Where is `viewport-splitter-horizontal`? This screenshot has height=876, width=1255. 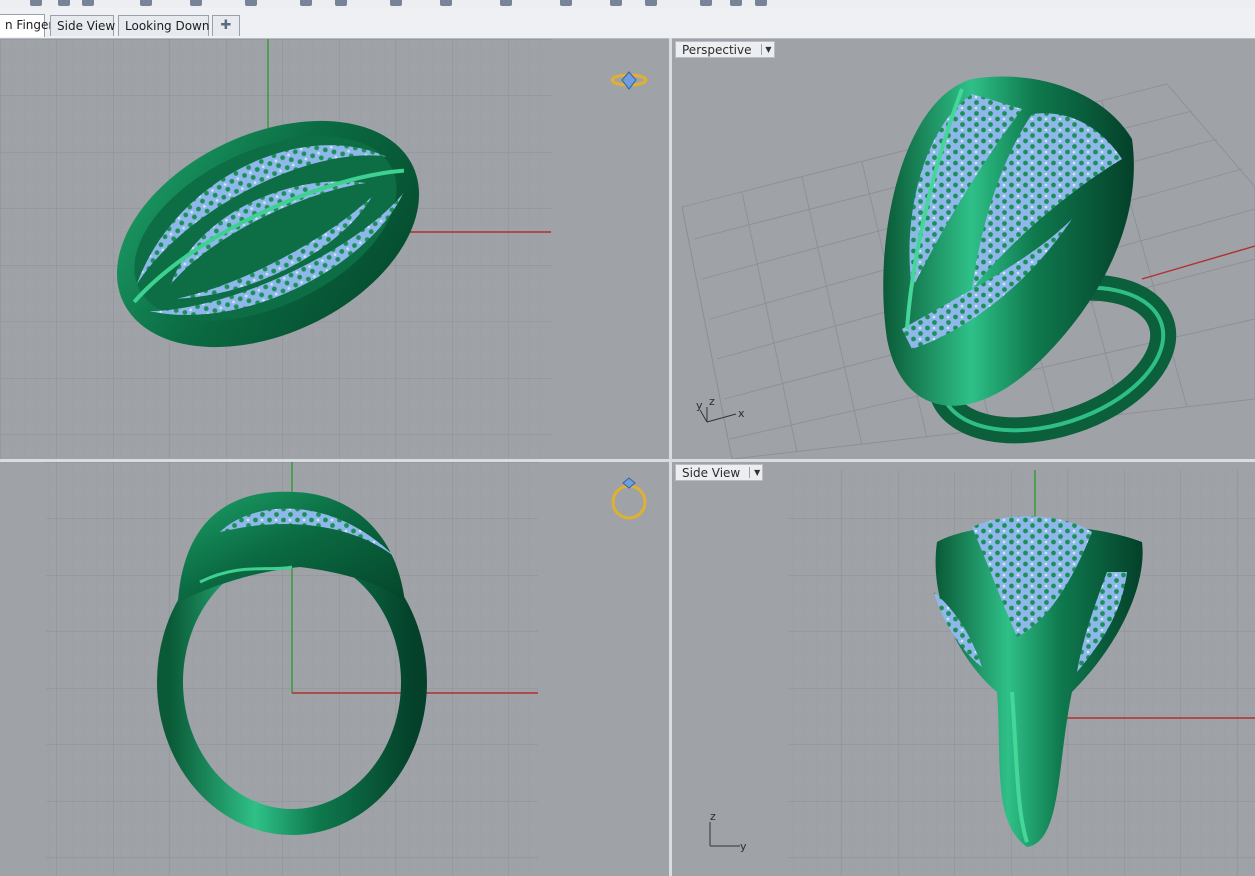
viewport-splitter-horizontal is located at coordinates (627, 460).